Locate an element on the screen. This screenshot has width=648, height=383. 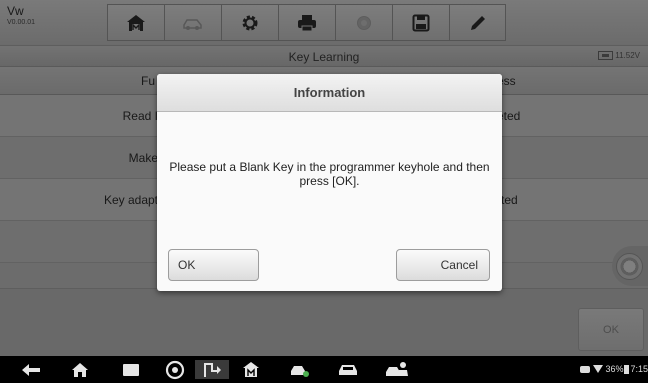
autel-home-icon is located at coordinates (251, 369).